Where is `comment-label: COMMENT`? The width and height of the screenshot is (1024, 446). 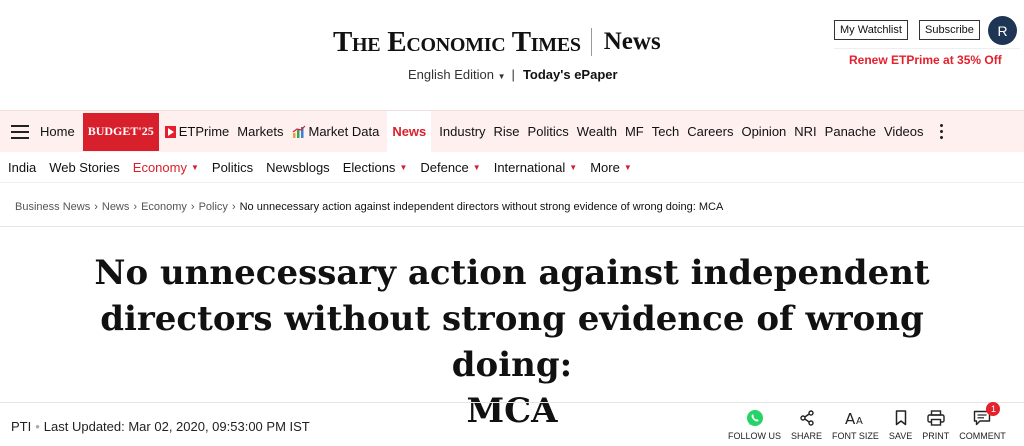 comment-label: COMMENT is located at coordinates (982, 436).